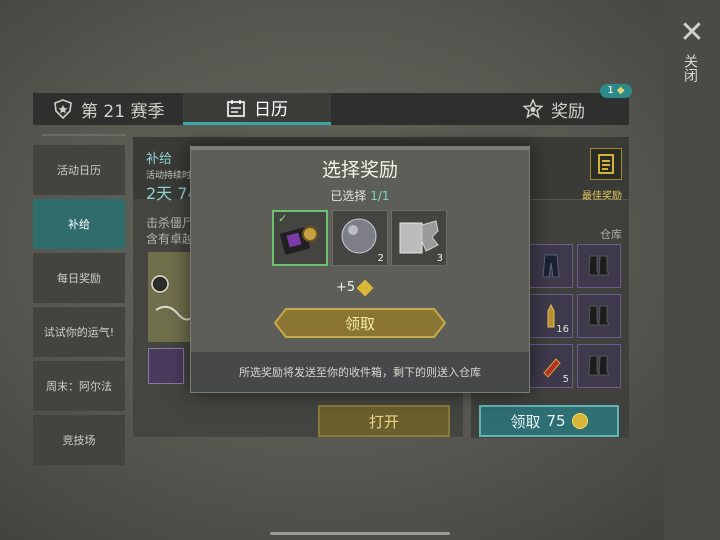 This screenshot has width=720, height=540. I want to click on tab-calendar-label: 日历, so click(271, 110).